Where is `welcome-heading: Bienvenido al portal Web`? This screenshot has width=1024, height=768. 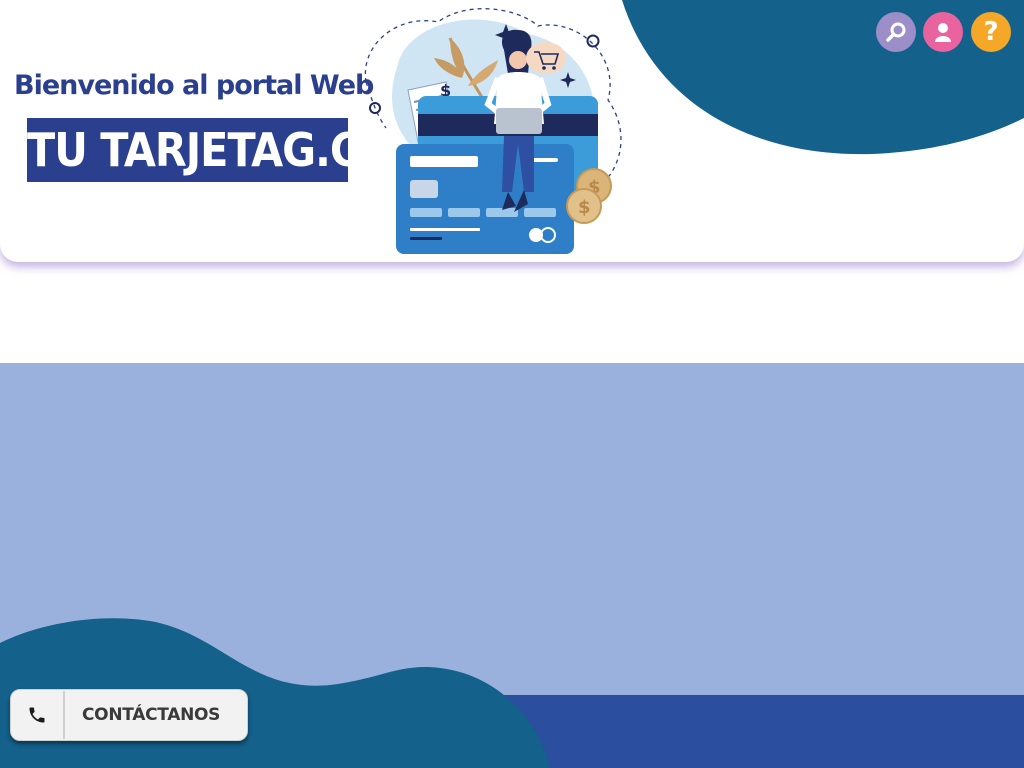
welcome-heading: Bienvenido al portal Web is located at coordinates (194, 85).